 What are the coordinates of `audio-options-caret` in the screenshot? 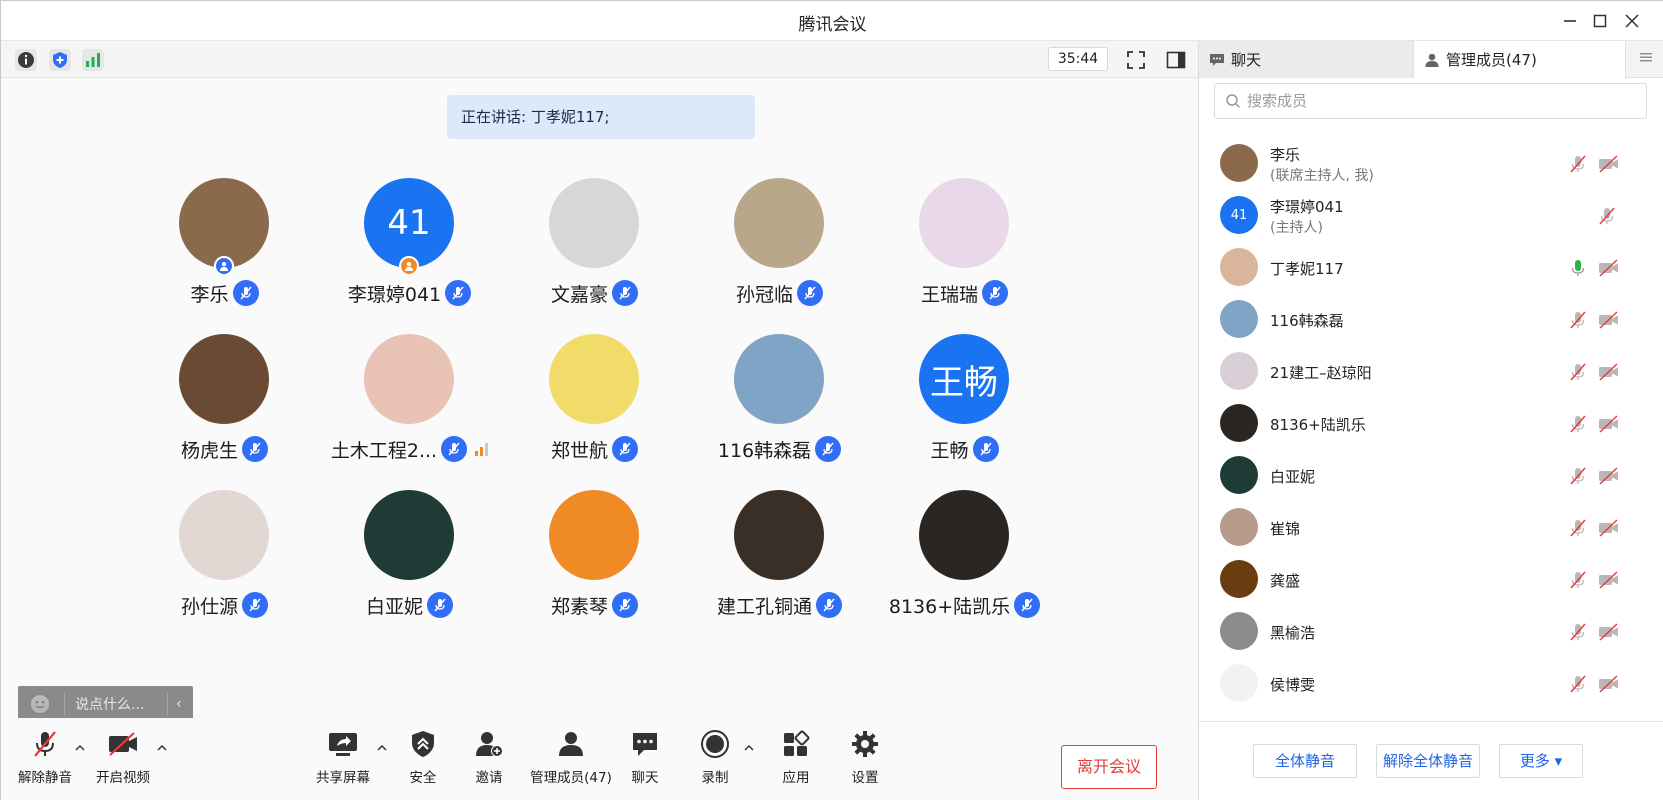 It's located at (81, 749).